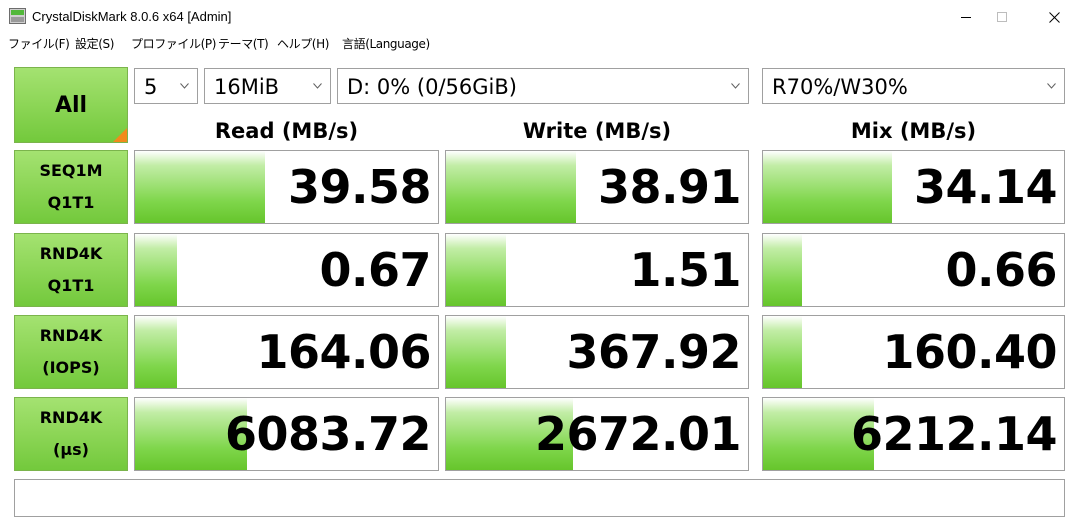  I want to click on menu-language: 言語(Language), so click(386, 44).